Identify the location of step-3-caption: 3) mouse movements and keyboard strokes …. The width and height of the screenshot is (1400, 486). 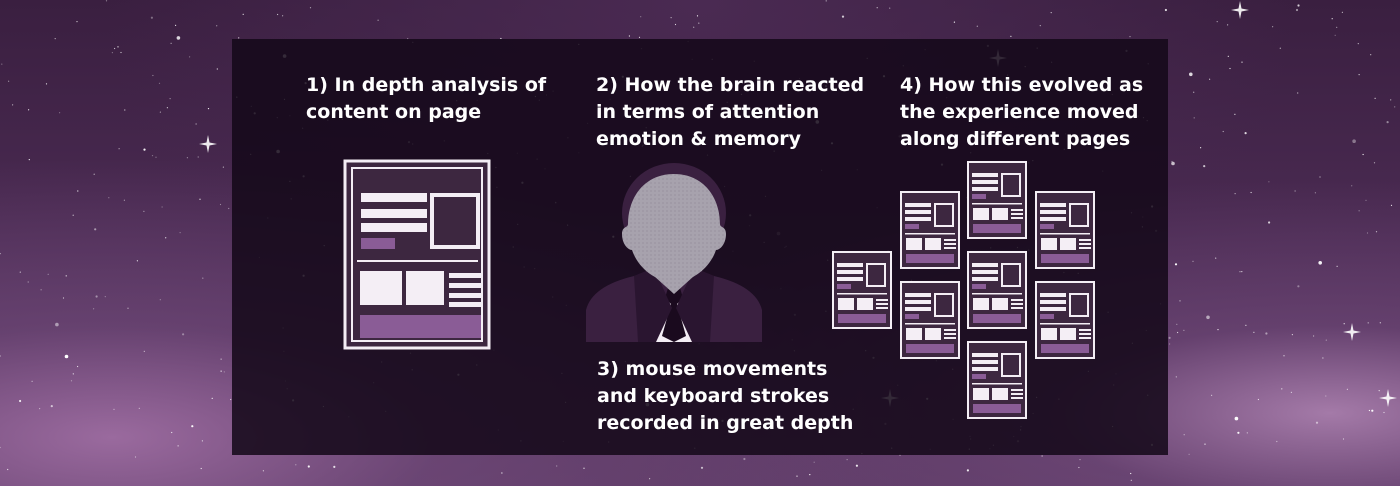
(725, 396).